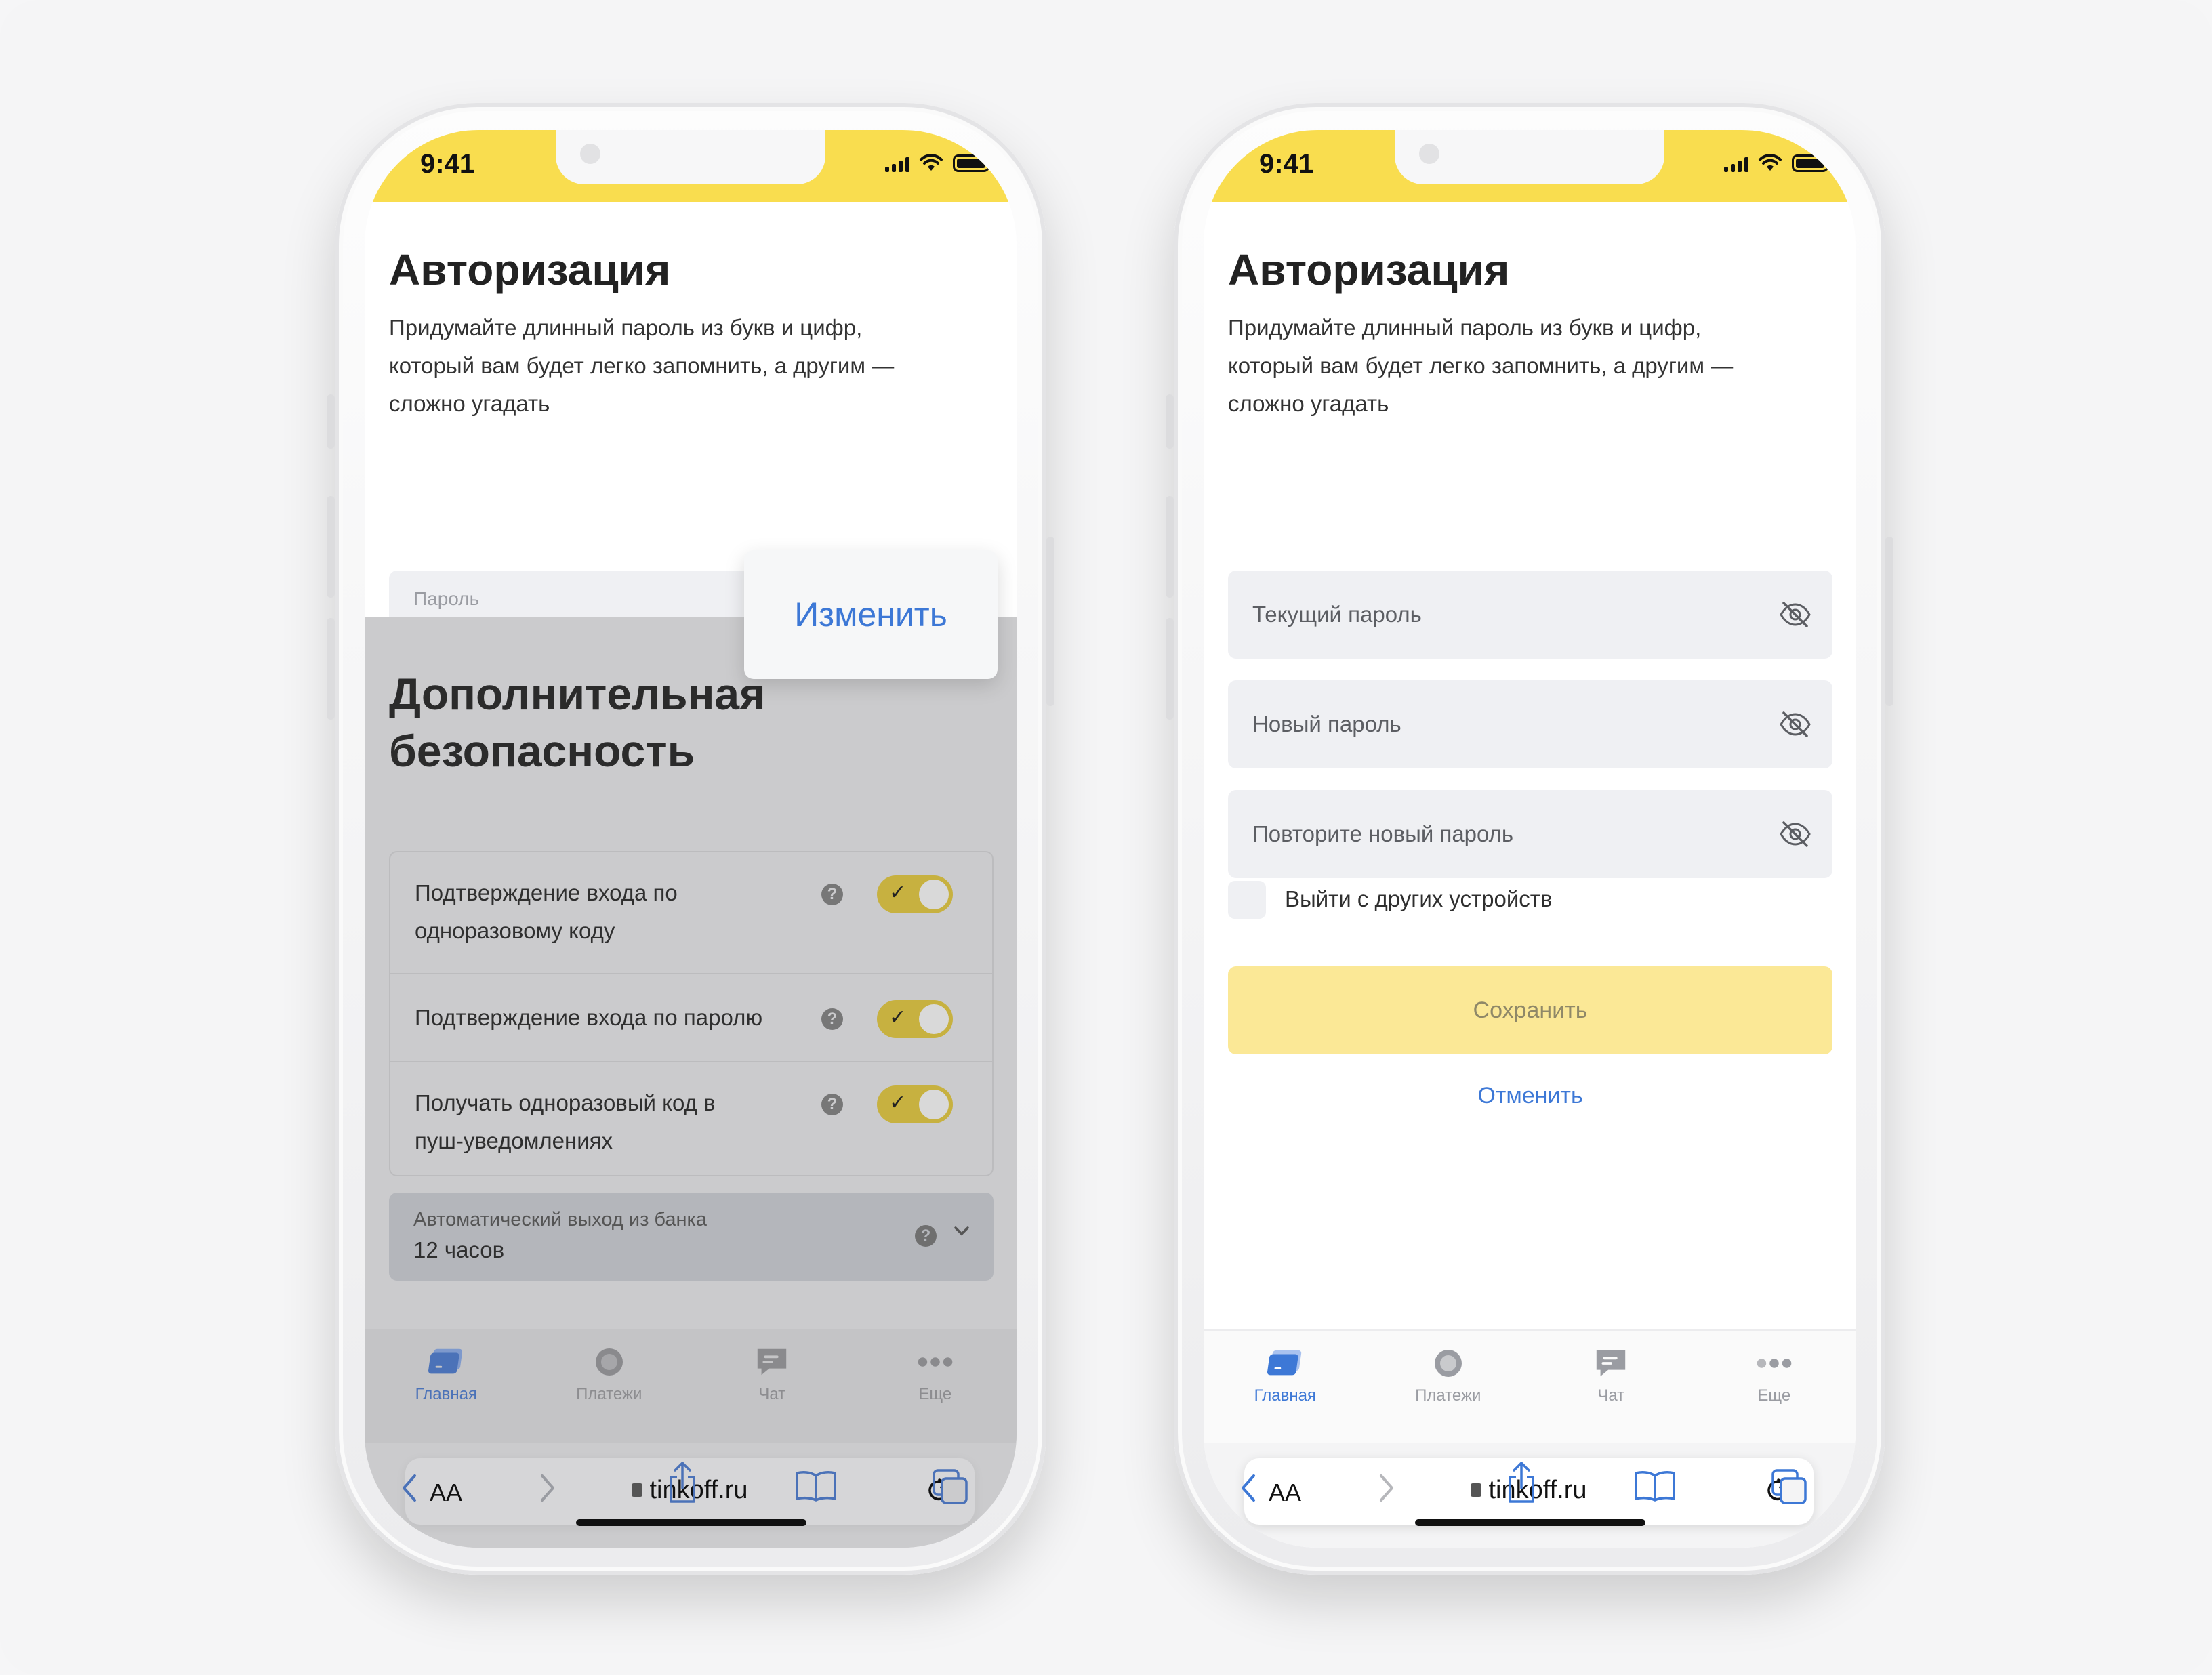 This screenshot has width=2212, height=1675. What do you see at coordinates (1775, 1364) in the screenshot?
I see `more-icon` at bounding box center [1775, 1364].